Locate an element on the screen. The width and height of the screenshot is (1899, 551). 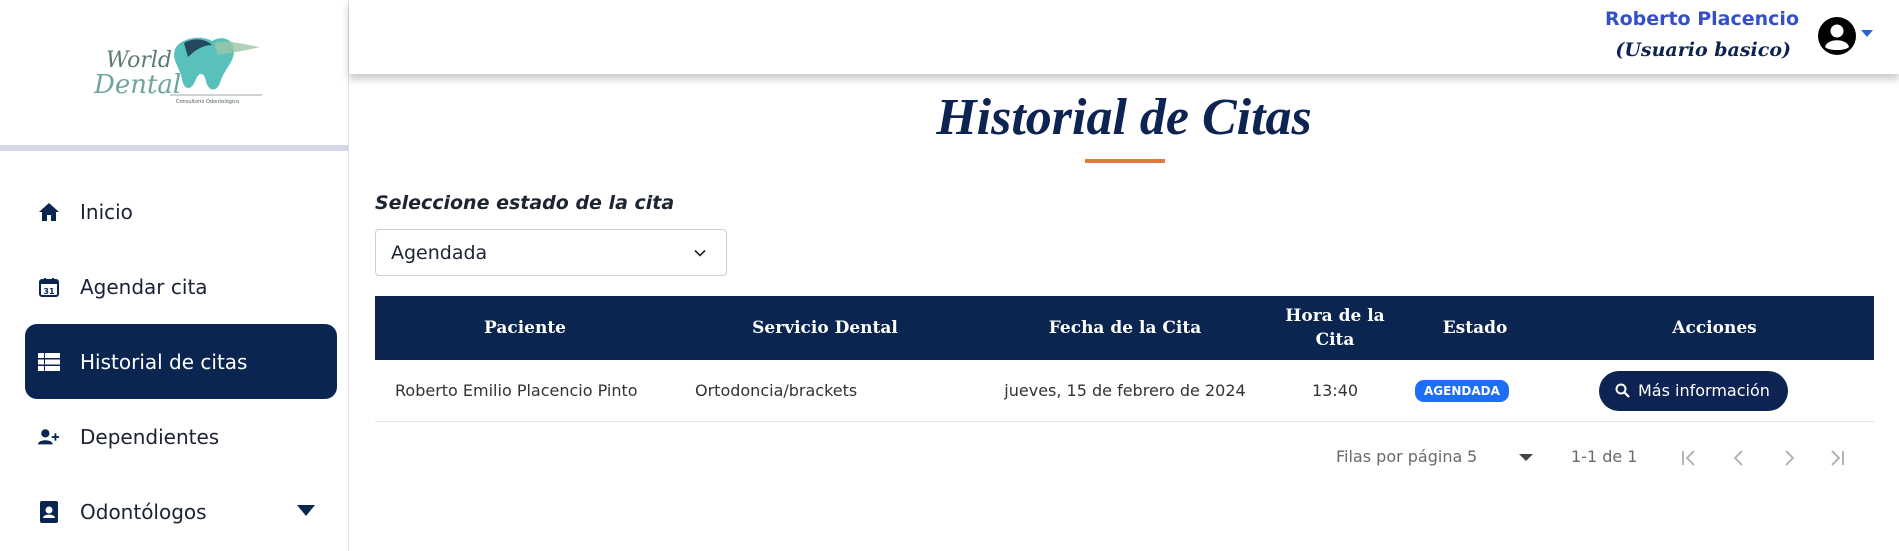
sidebar-item-odontologos: Odontólogos is located at coordinates (181, 511).